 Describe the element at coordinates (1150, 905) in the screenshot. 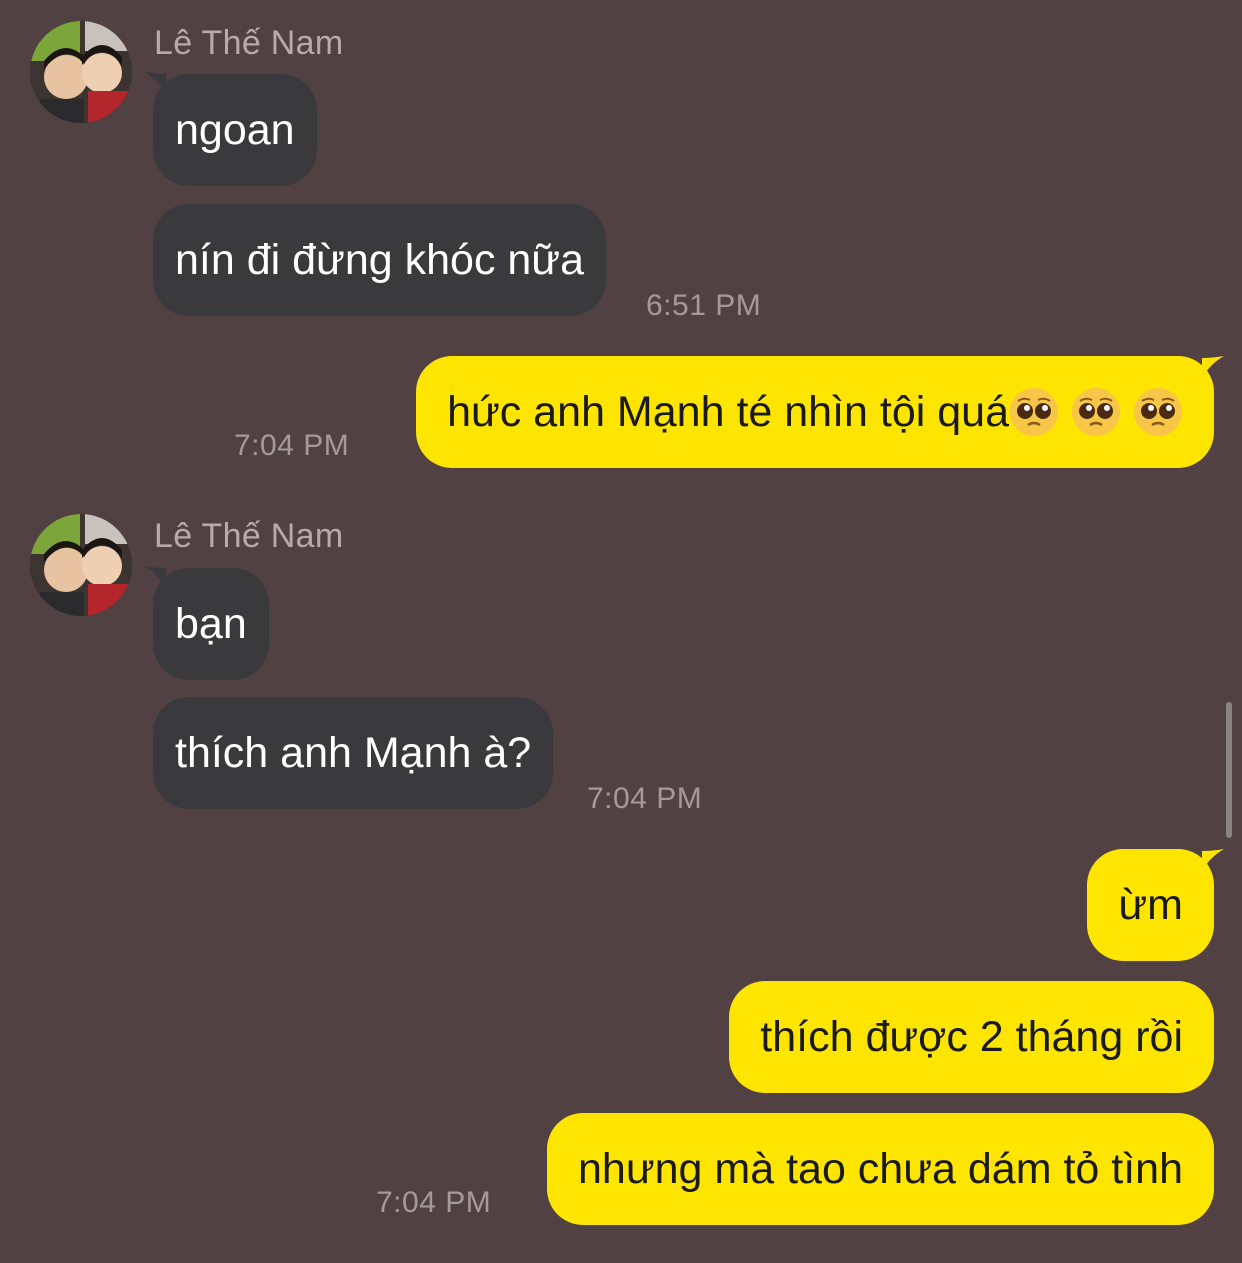

I see `message-bubble-outgoing: ừm` at that location.